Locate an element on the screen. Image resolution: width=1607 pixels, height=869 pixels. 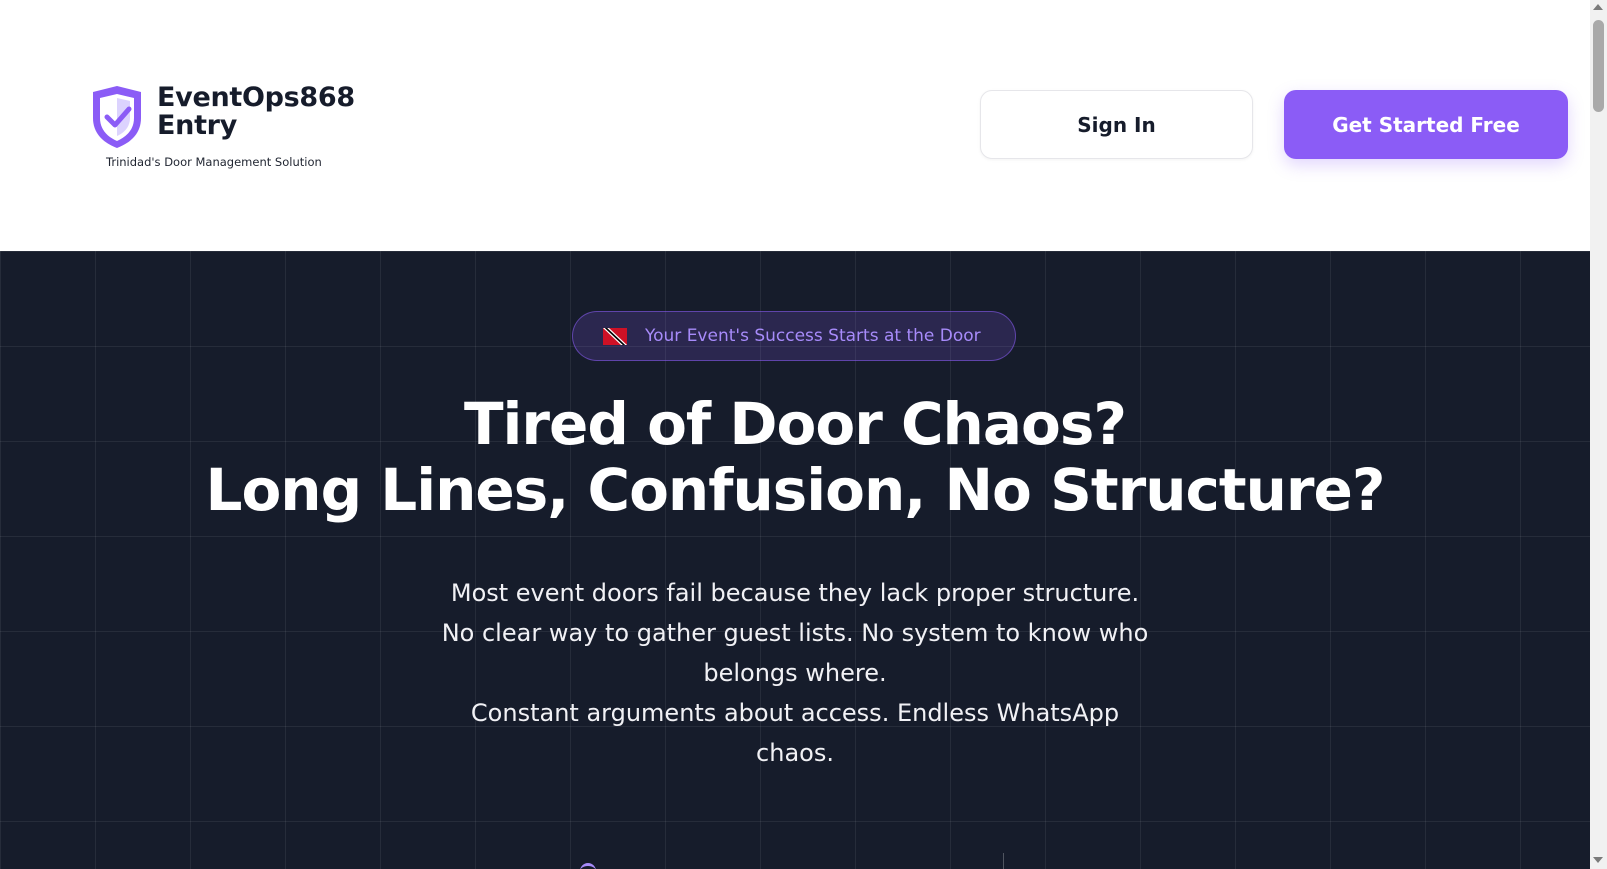
brand-tagline: Trinidad's Door Management Solution is located at coordinates (214, 162).